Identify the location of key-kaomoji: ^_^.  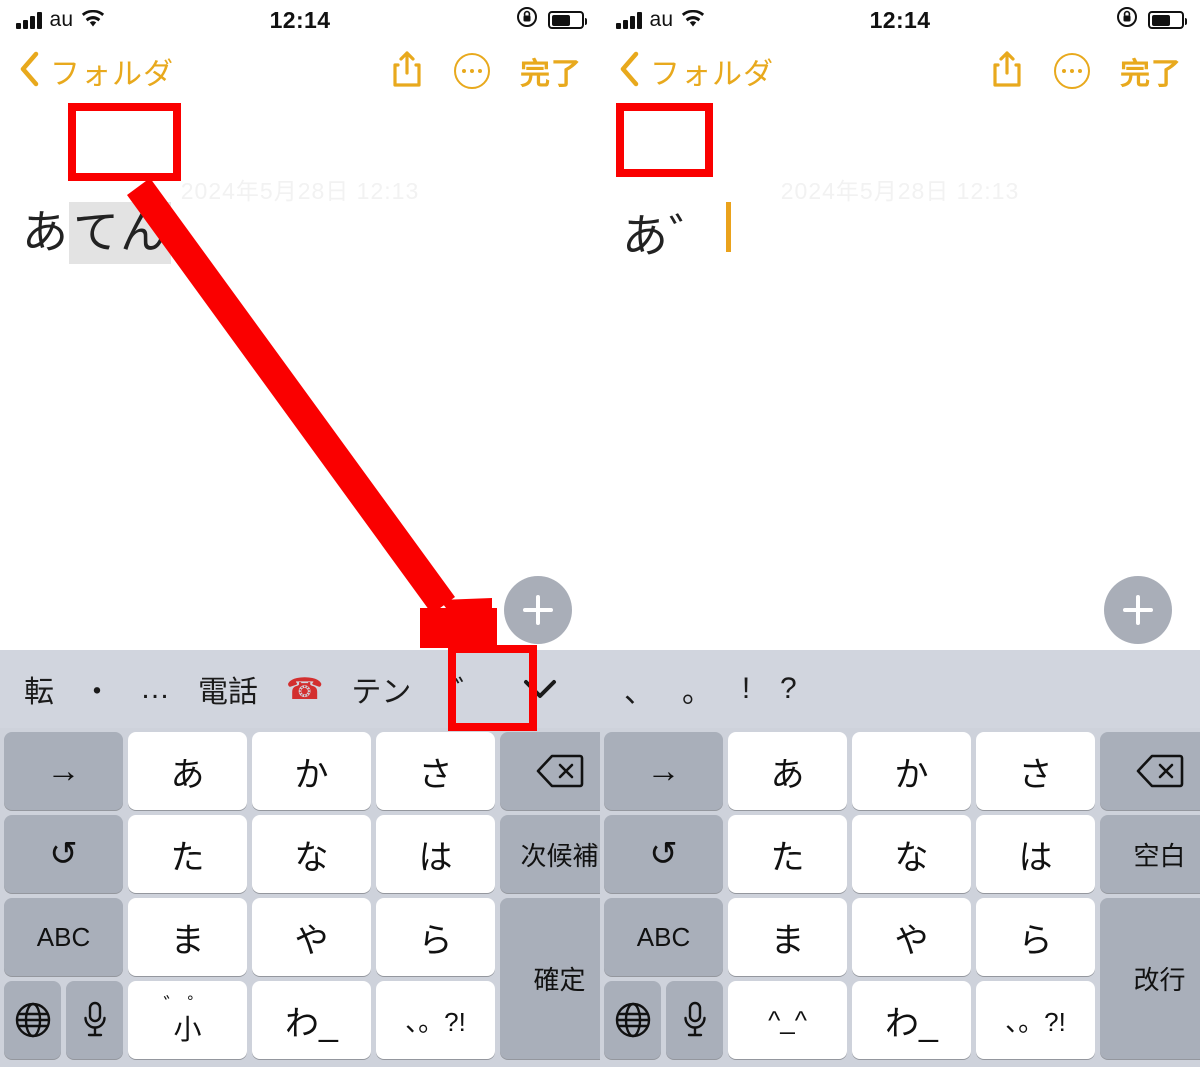
(787, 1020).